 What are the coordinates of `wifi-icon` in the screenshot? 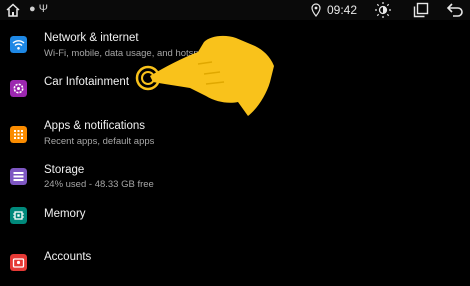 It's located at (18, 44).